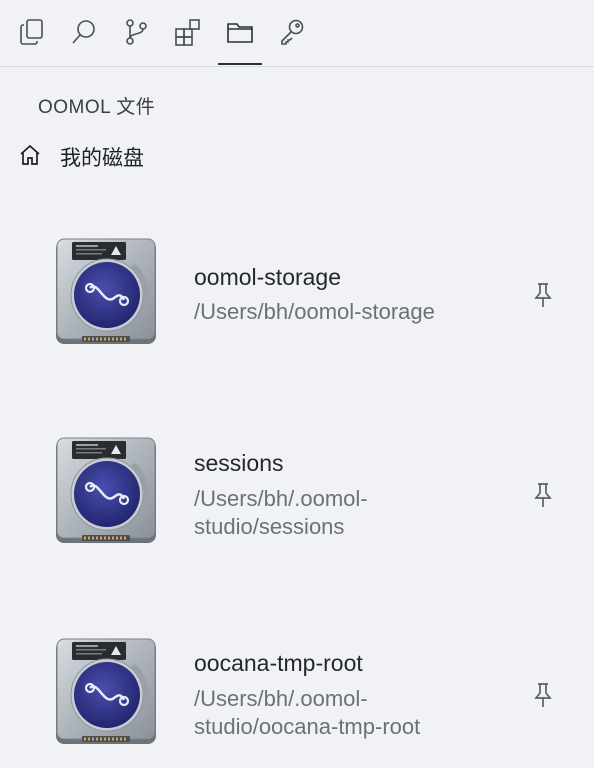 Image resolution: width=594 pixels, height=768 pixels. What do you see at coordinates (240, 32) in the screenshot?
I see `folder-icon` at bounding box center [240, 32].